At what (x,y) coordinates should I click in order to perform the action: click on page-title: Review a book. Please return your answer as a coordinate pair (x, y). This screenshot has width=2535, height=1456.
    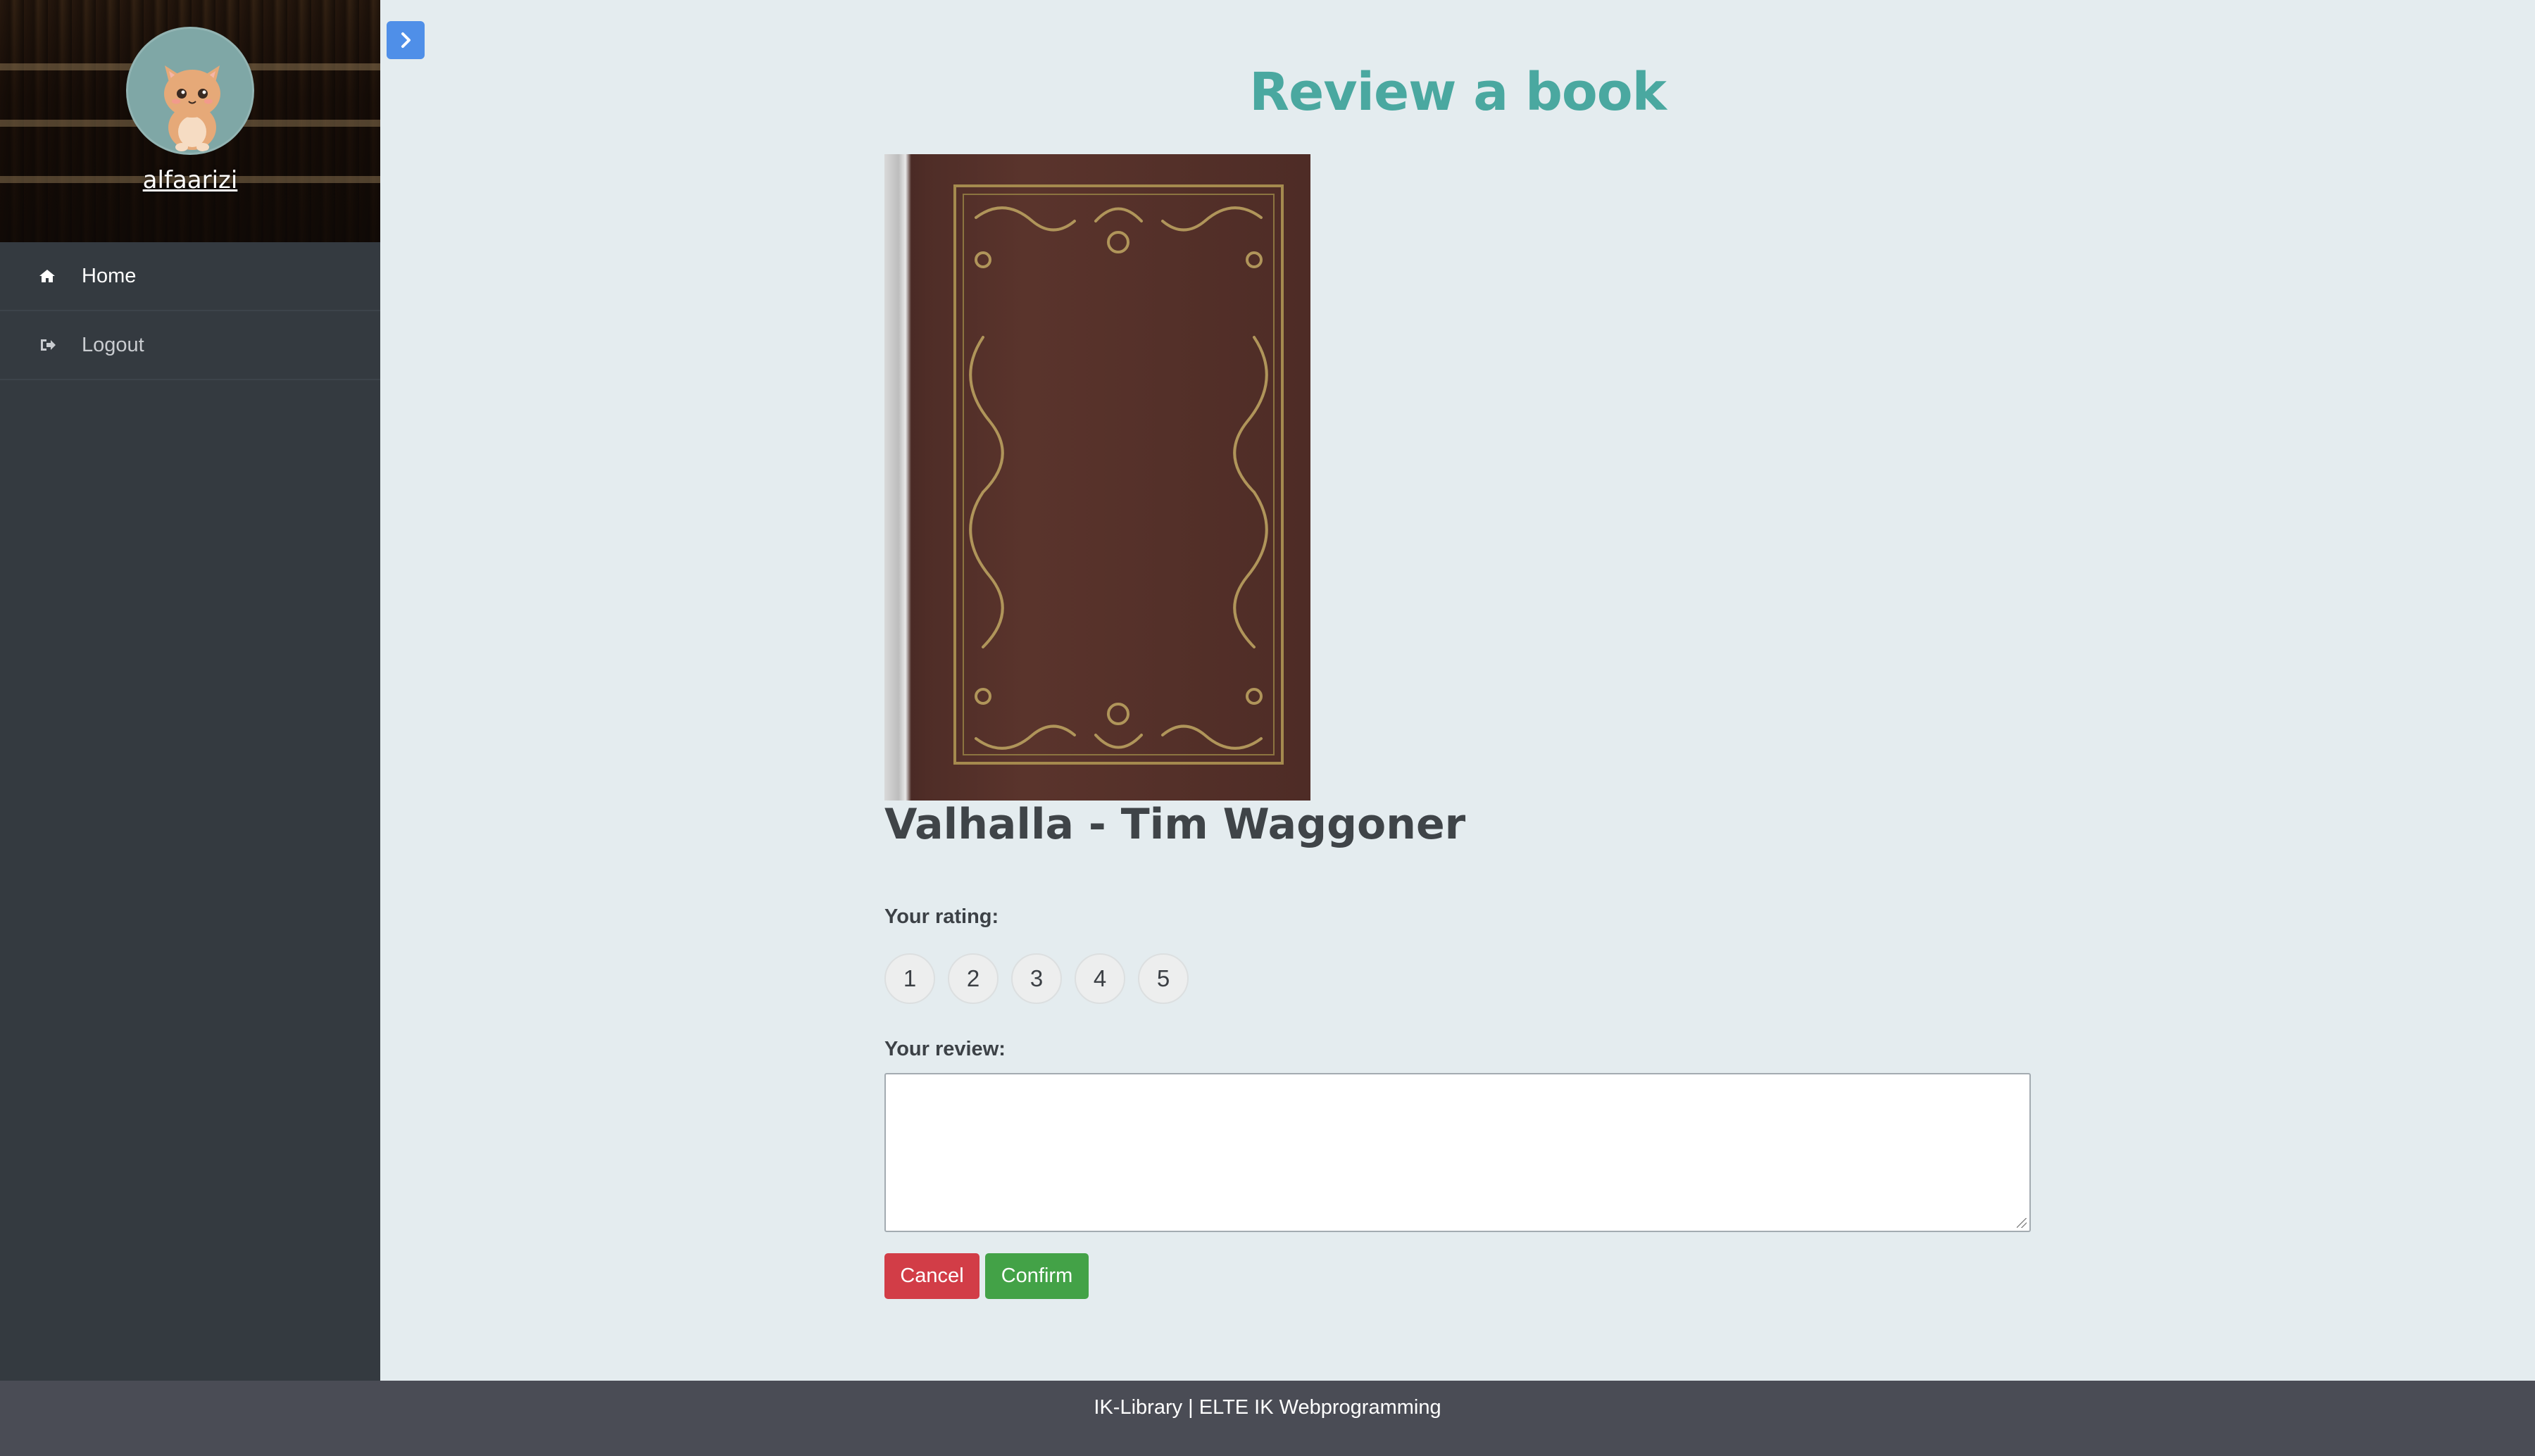
    Looking at the image, I should click on (1458, 92).